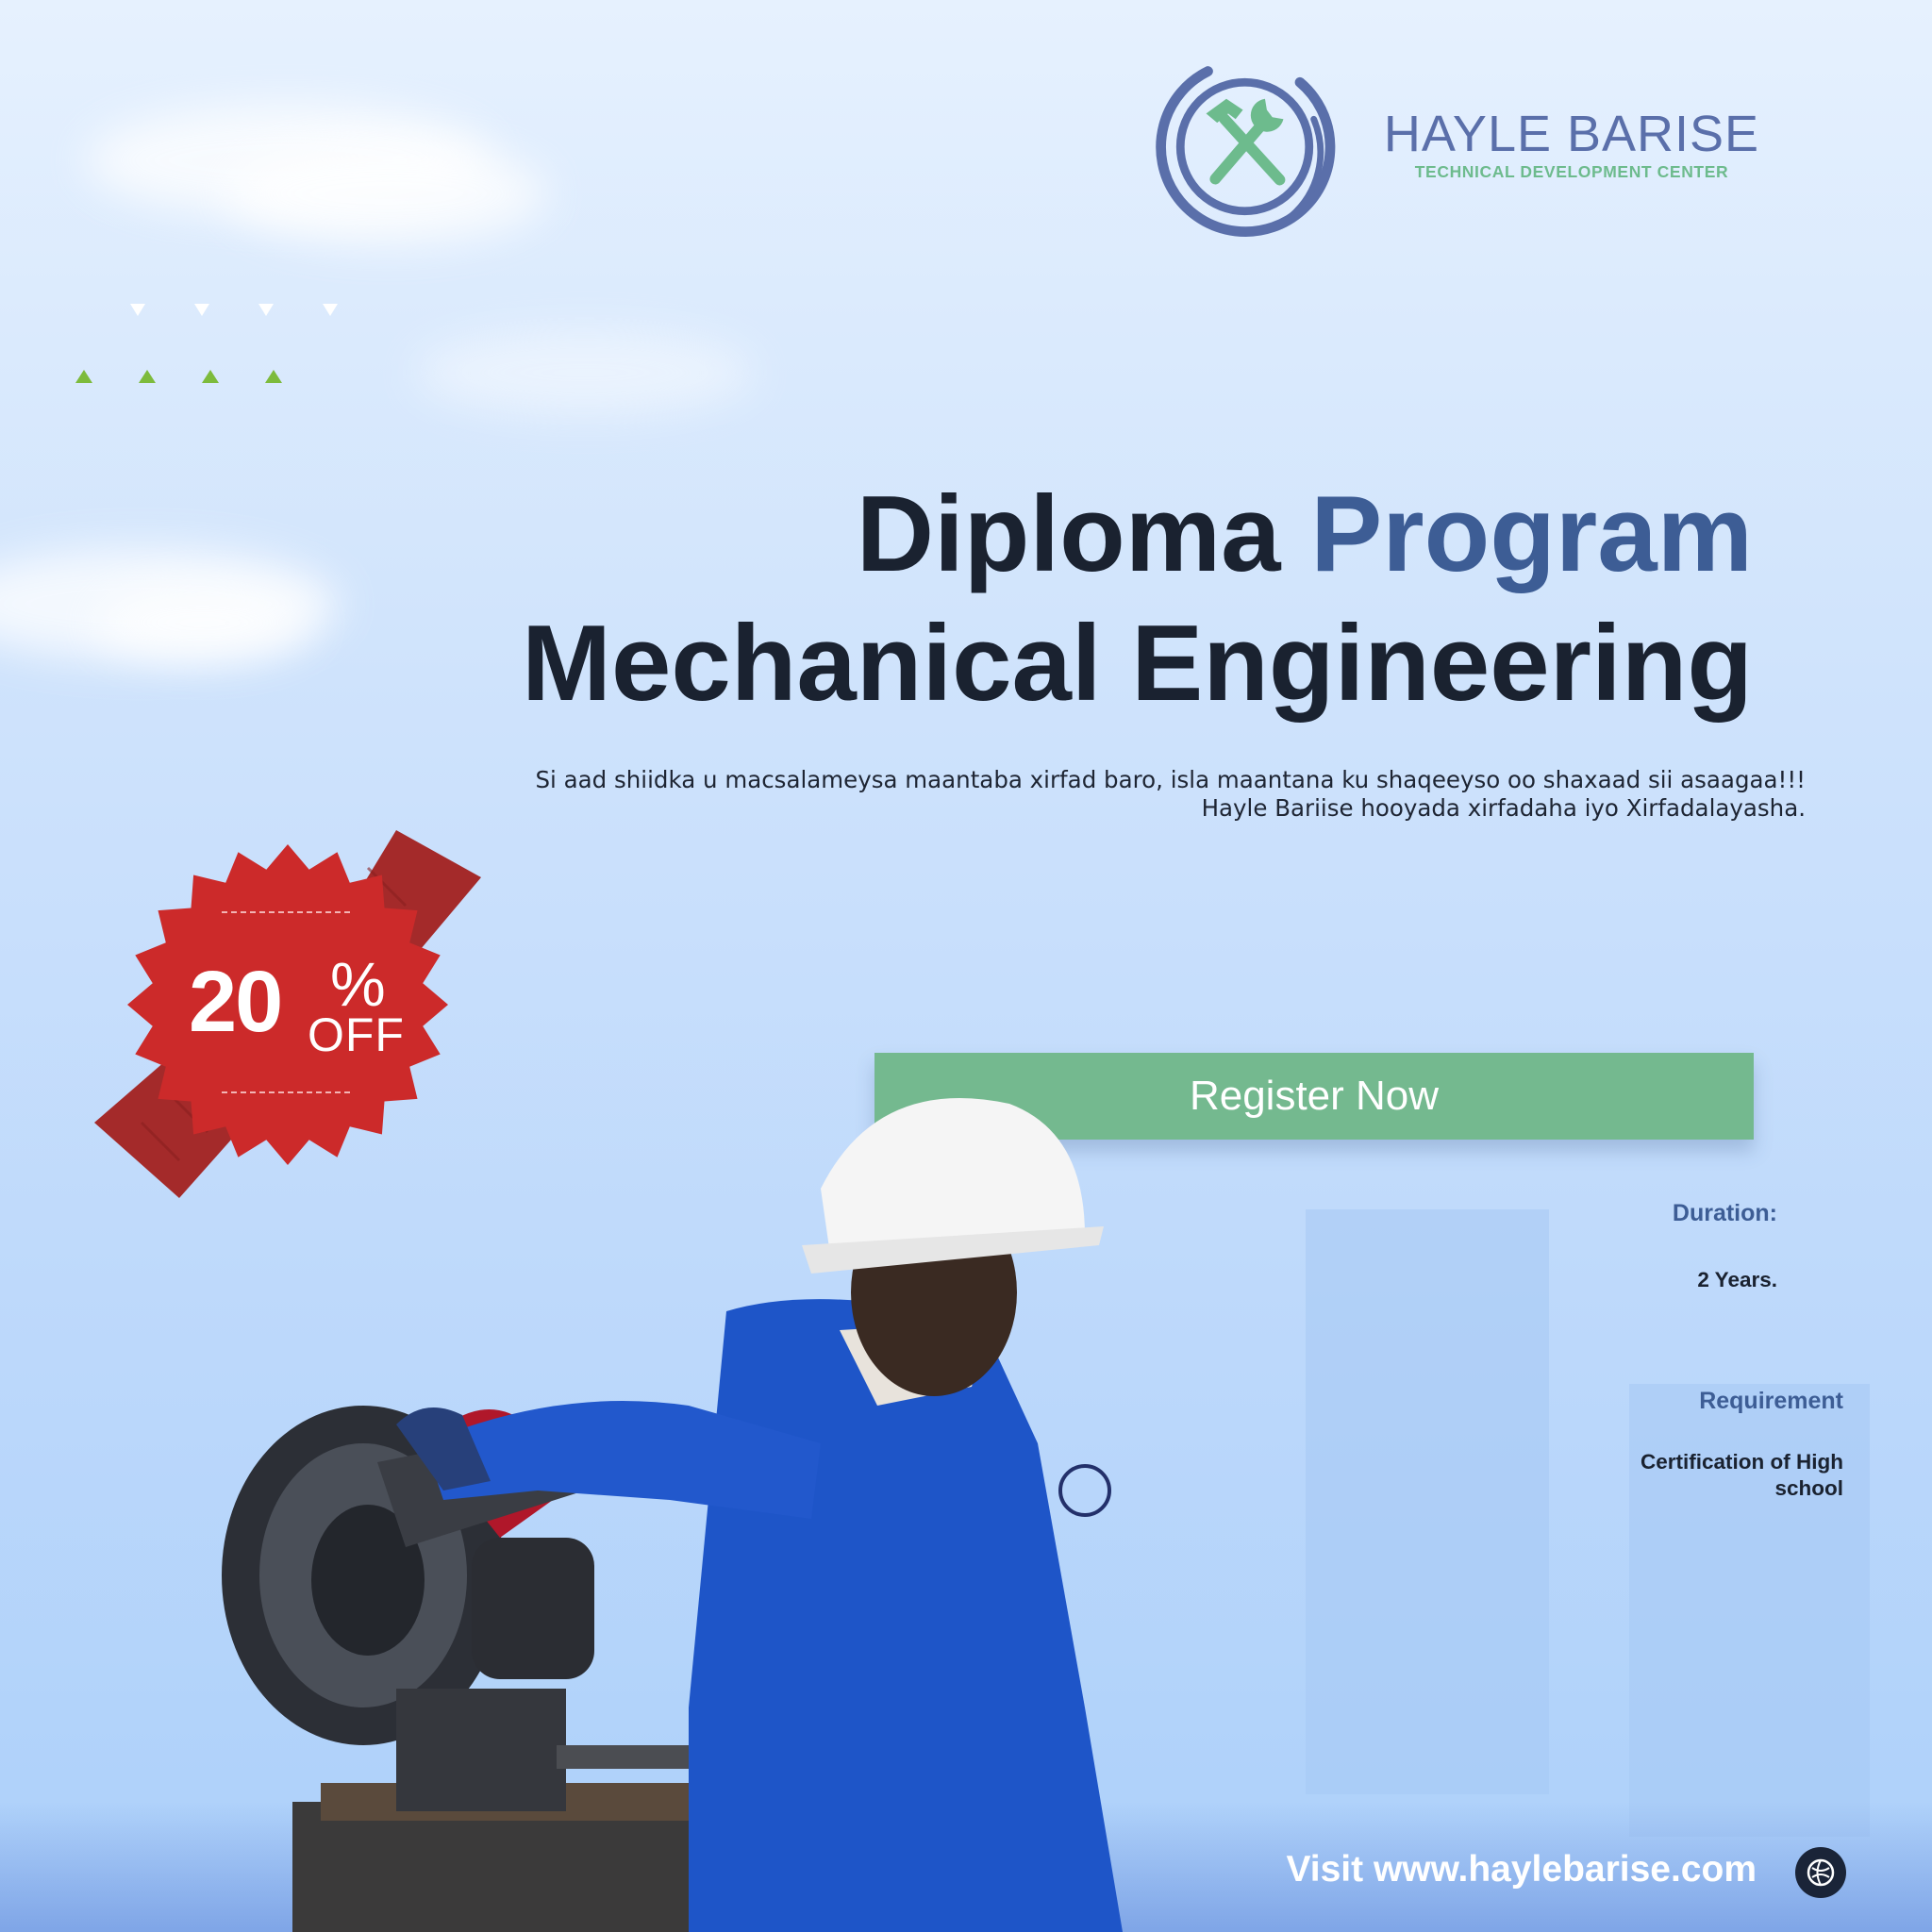 The width and height of the screenshot is (1932, 1932). Describe the element at coordinates (1572, 171) in the screenshot. I see `brand-subtitle: TECHNICAL DEVELOPMENT CENTER` at that location.